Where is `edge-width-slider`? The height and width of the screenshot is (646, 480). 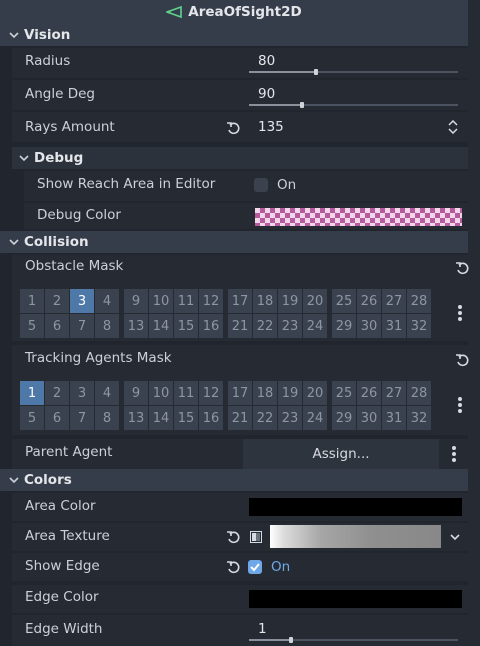
edge-width-slider is located at coordinates (353, 640).